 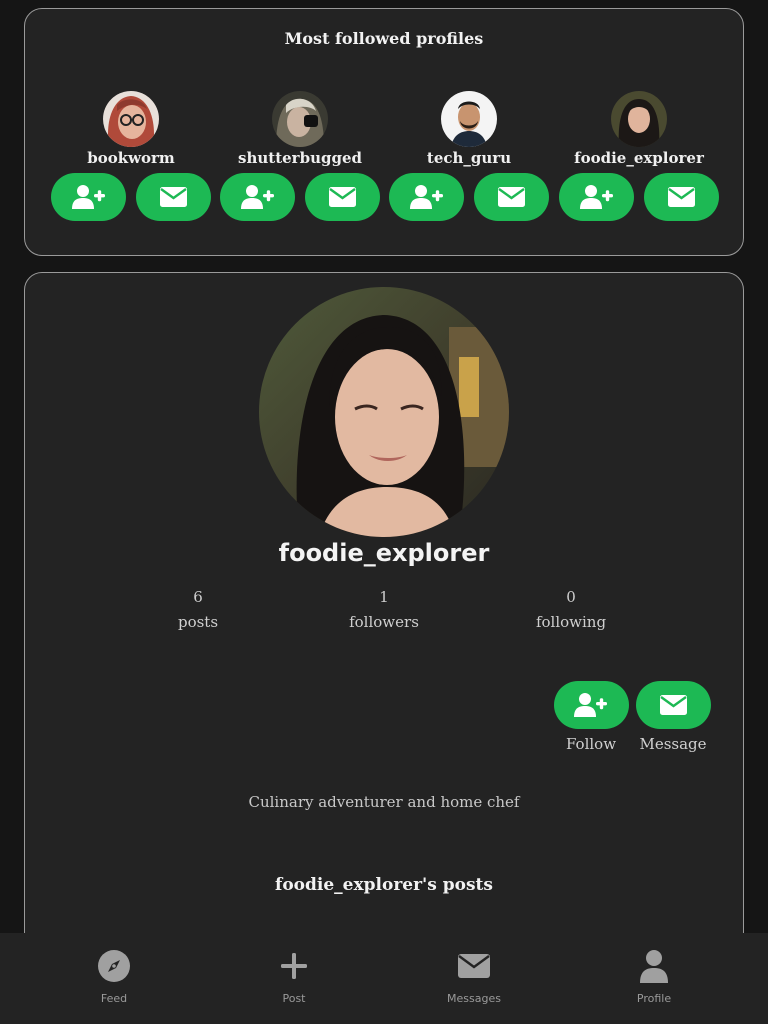 What do you see at coordinates (384, 38) in the screenshot?
I see `most-followed-title: Most followed profiles` at bounding box center [384, 38].